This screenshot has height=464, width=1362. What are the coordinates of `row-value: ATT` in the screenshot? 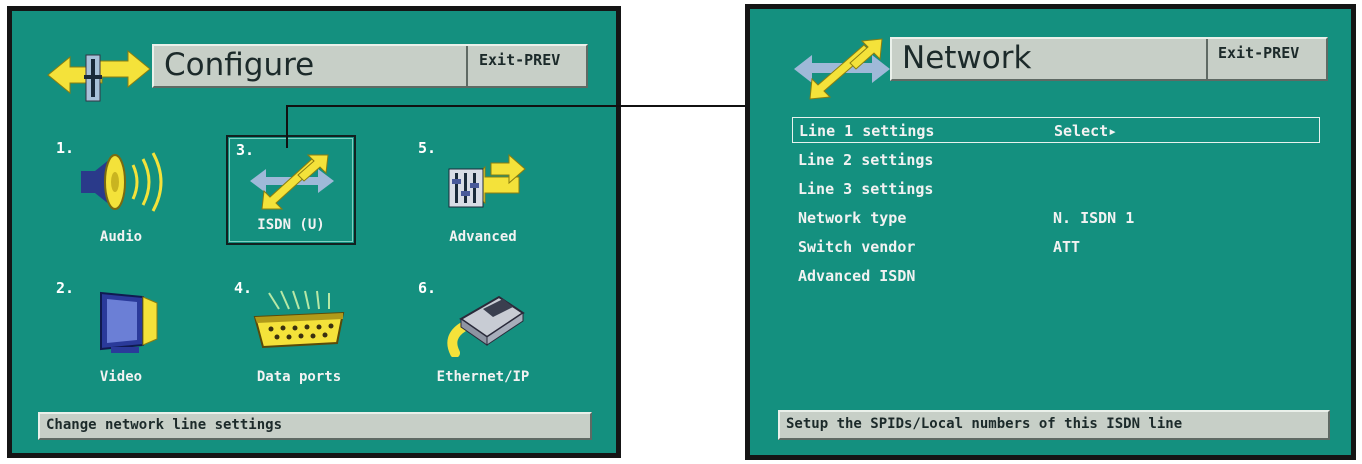 It's located at (1067, 247).